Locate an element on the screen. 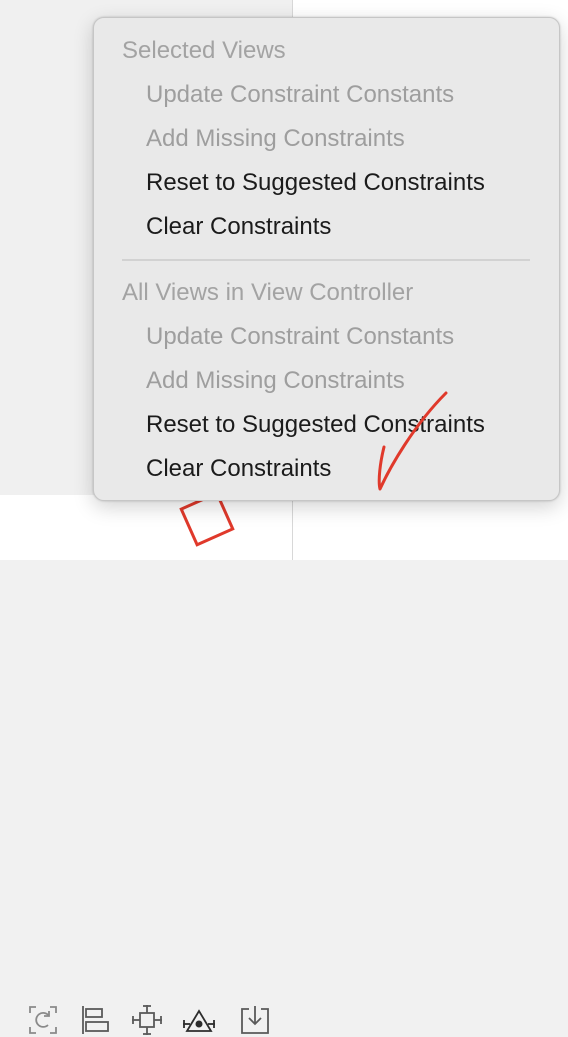 This screenshot has width=568, height=1037. annotation-checkmark is located at coordinates (412, 441).